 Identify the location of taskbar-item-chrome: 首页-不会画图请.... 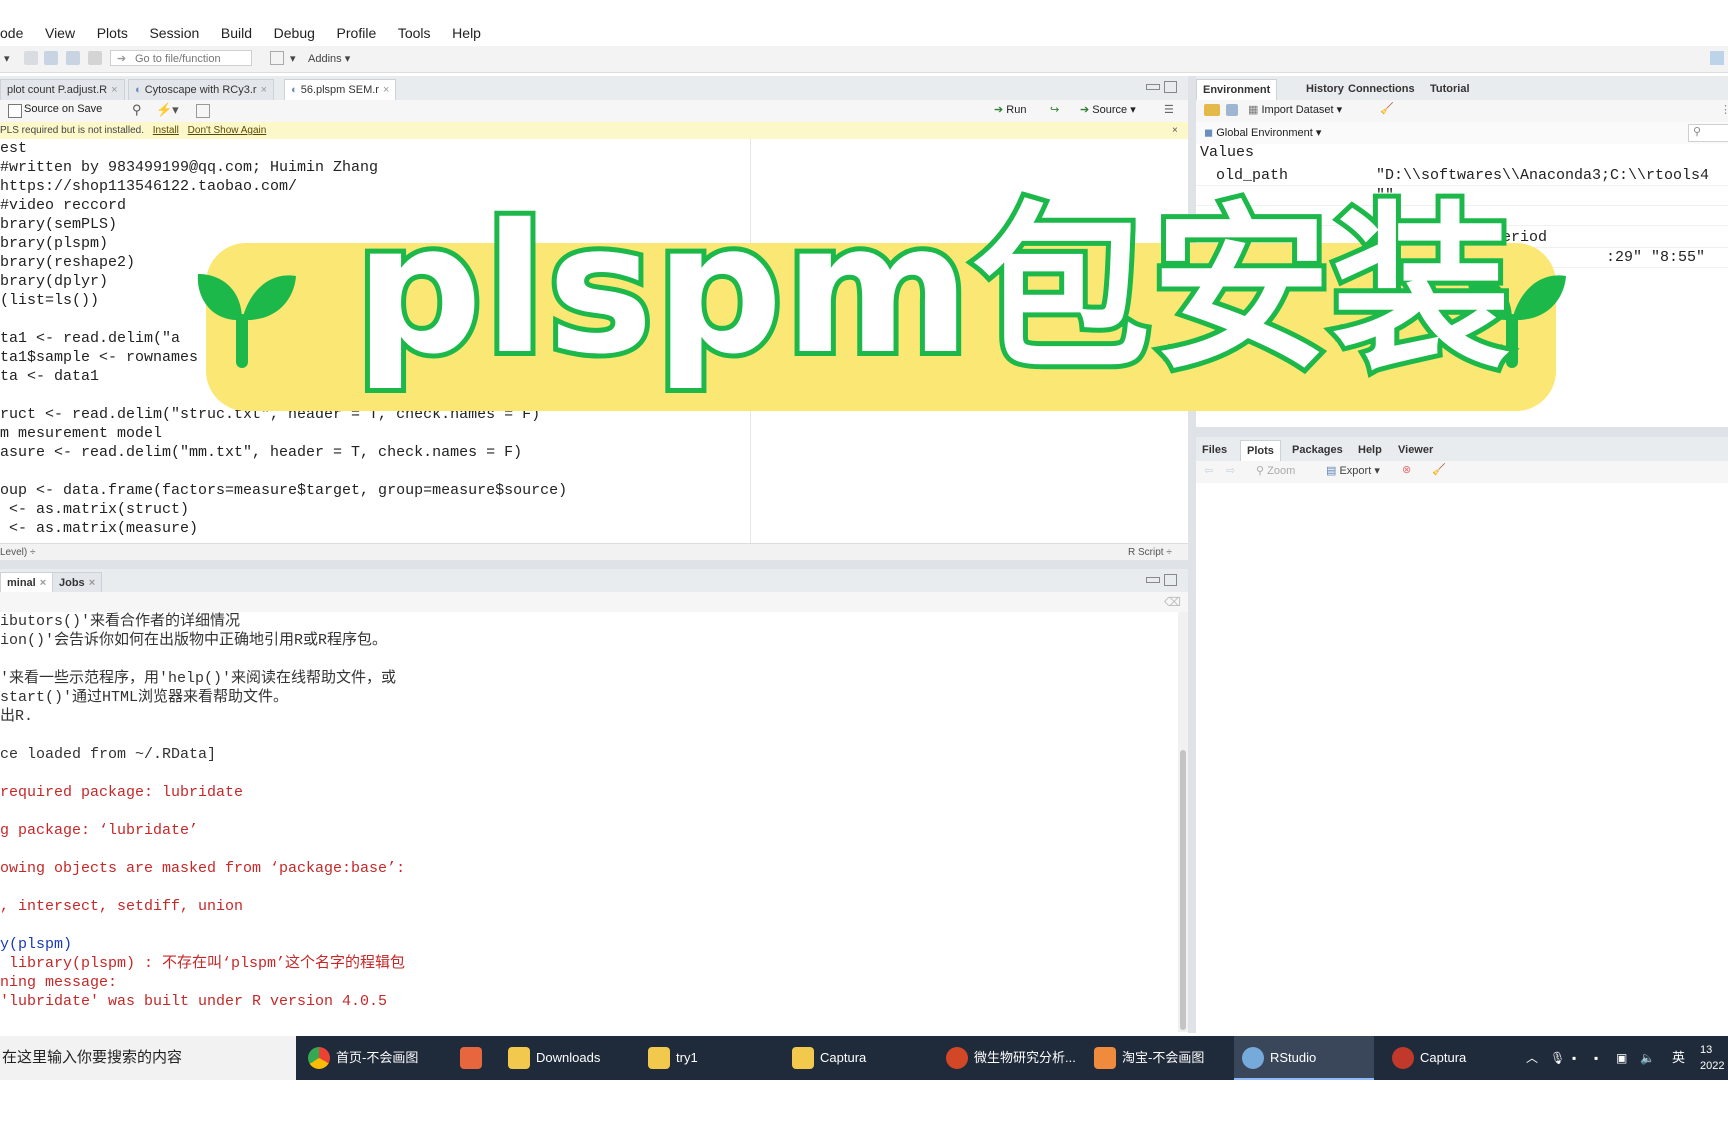
(370, 1072).